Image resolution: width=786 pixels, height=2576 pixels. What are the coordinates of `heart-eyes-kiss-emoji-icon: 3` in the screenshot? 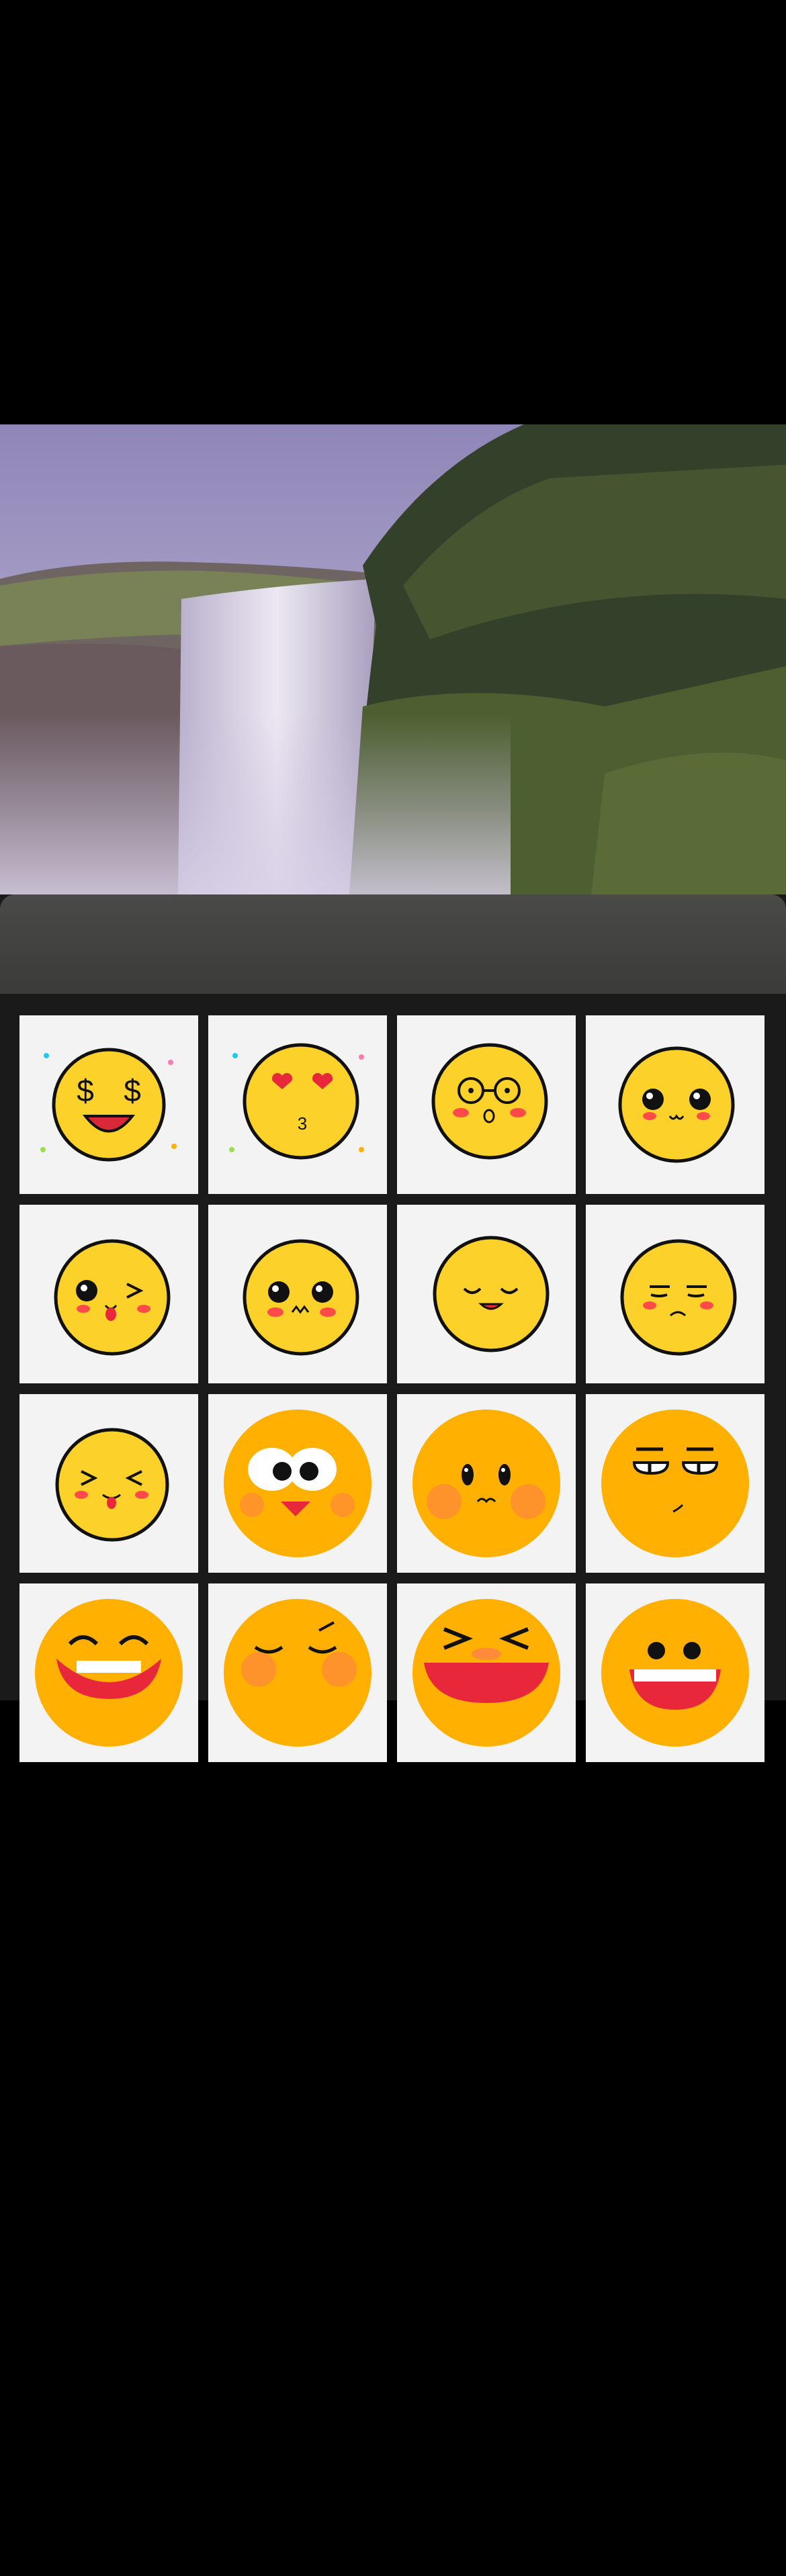 It's located at (296, 1101).